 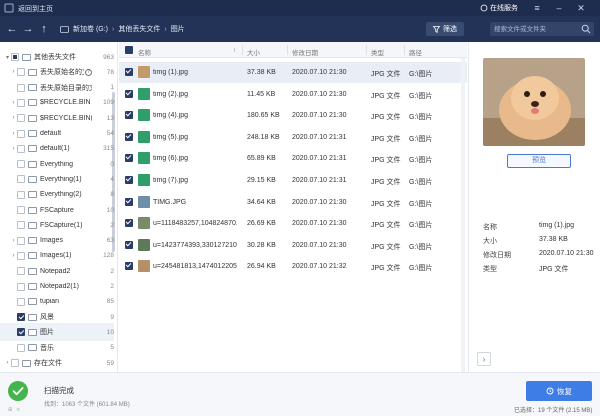 I want to click on column-divider, so click(x=366, y=50).